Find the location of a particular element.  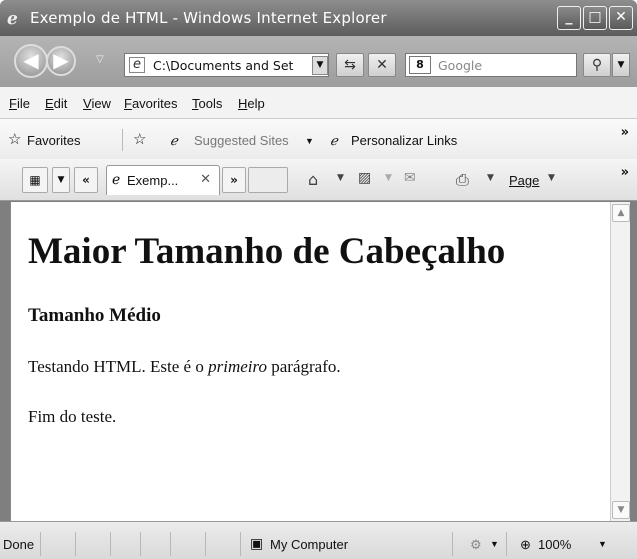

status-text: Done is located at coordinates (19, 544).